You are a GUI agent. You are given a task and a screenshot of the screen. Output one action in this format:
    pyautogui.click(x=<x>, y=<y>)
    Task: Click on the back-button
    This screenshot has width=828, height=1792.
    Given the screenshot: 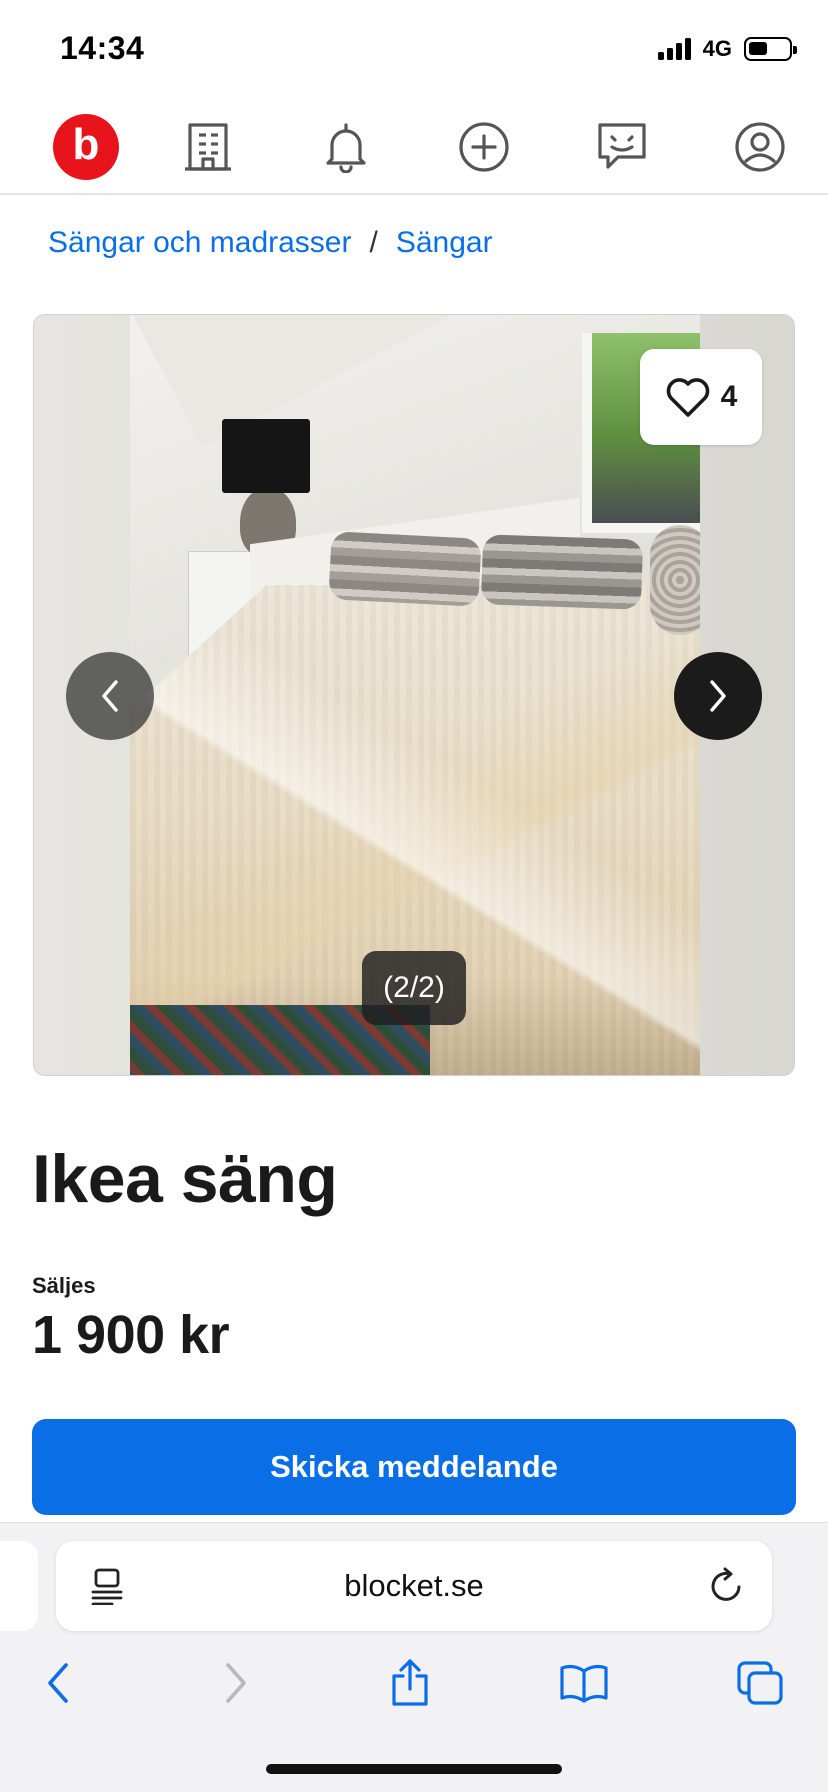 What is the action you would take?
    pyautogui.click(x=58, y=1683)
    